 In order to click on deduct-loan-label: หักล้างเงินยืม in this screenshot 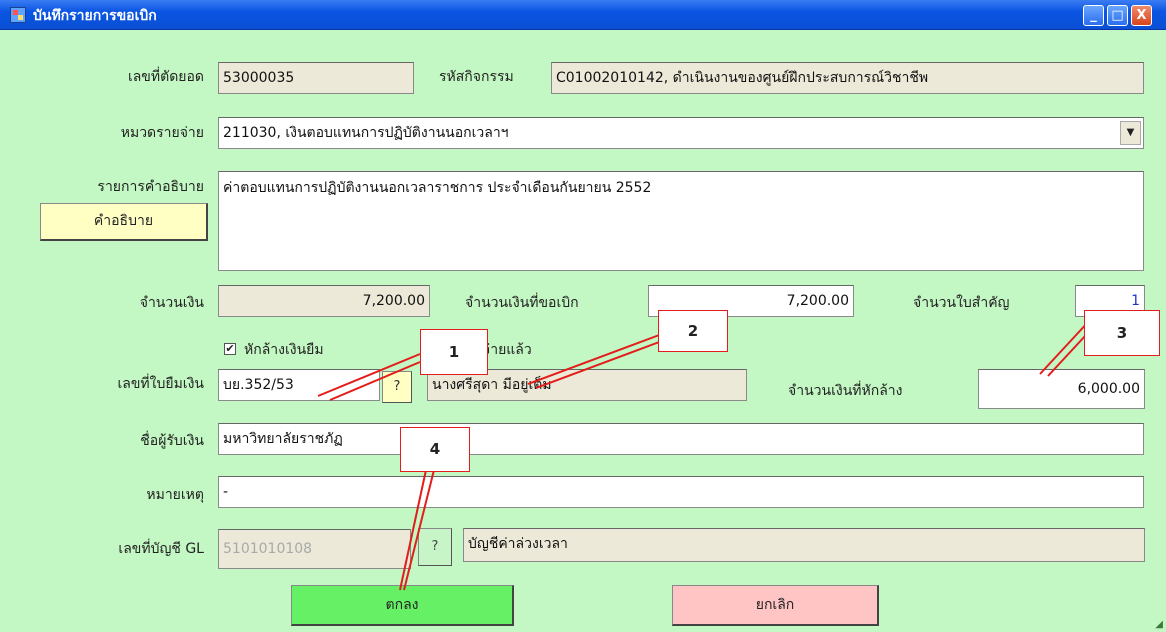, I will do `click(284, 350)`.